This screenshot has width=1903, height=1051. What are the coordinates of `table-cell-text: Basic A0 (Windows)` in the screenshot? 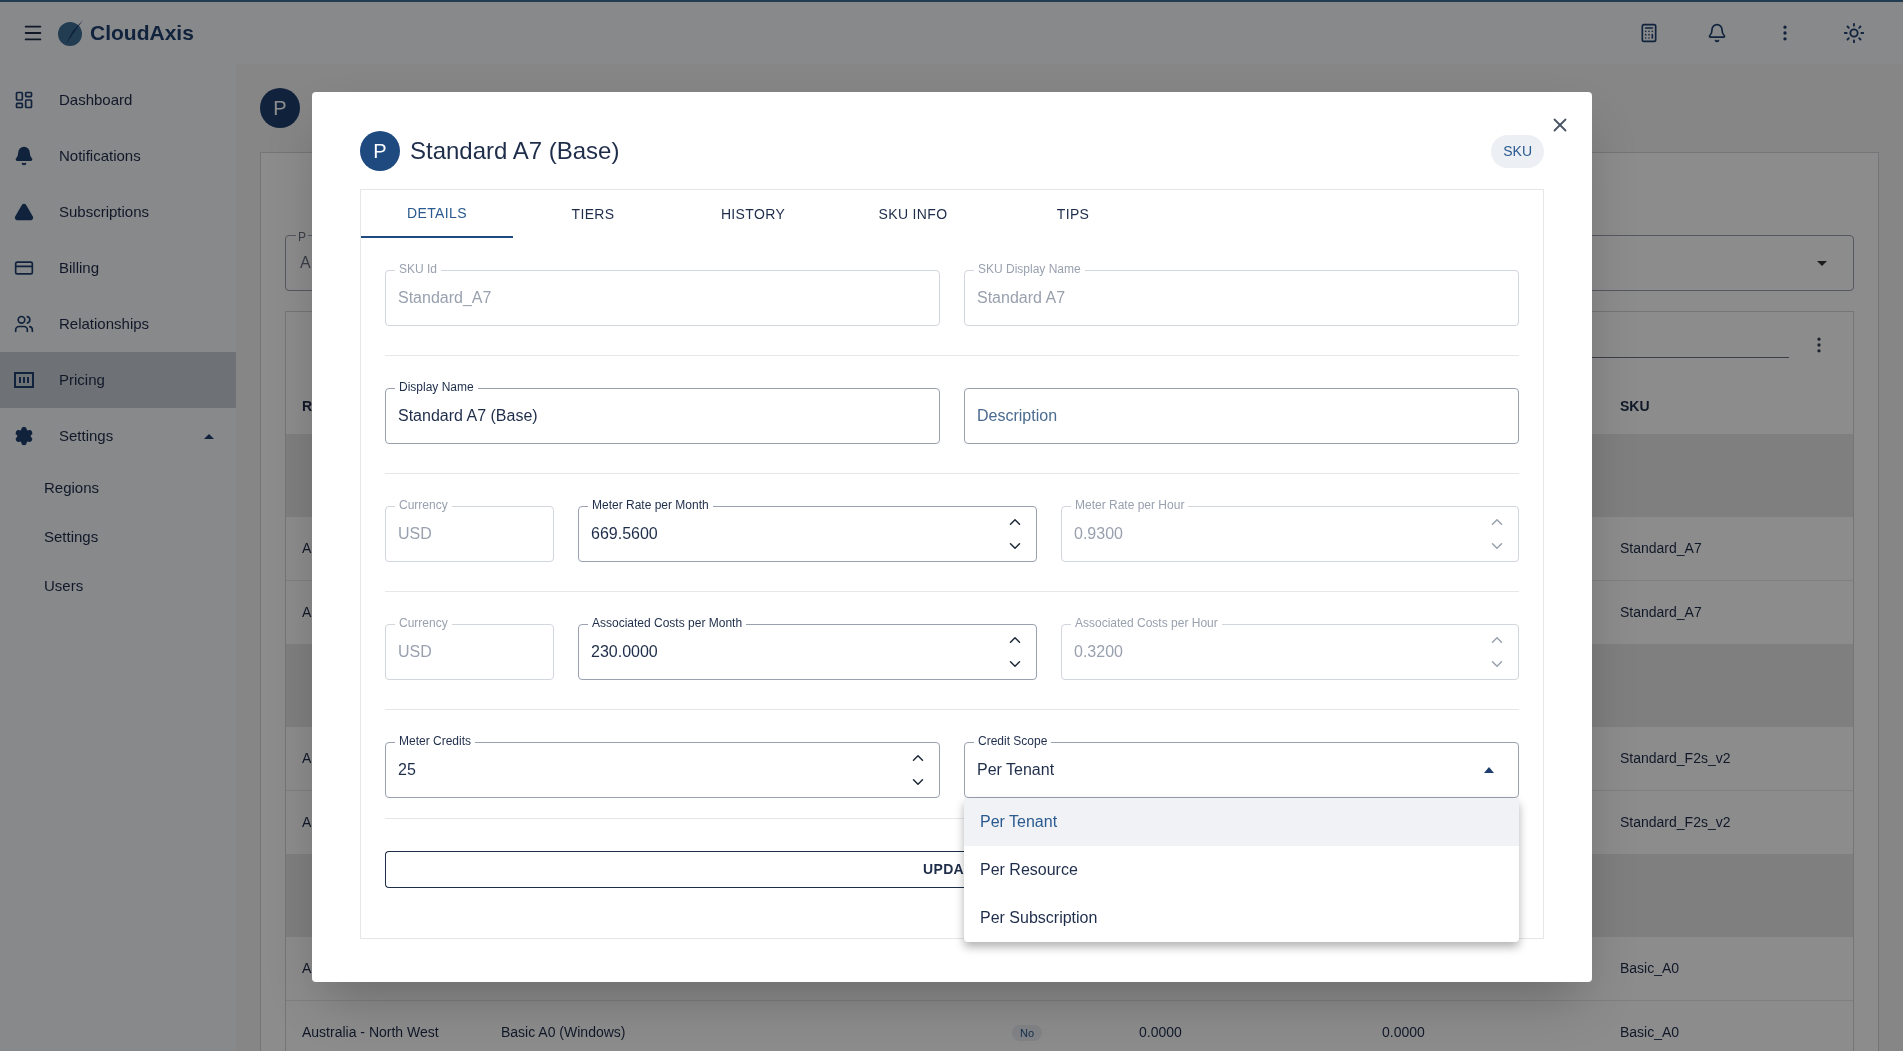 It's located at (563, 1032).